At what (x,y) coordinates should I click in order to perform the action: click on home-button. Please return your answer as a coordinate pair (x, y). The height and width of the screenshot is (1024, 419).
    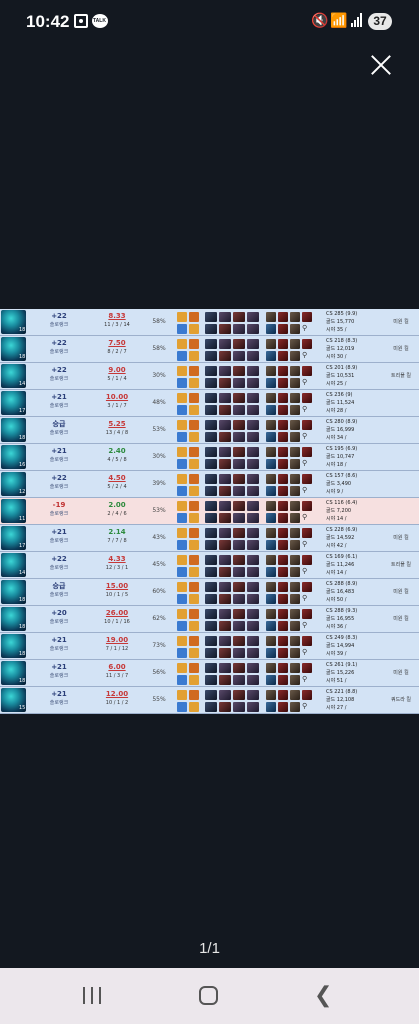
    Looking at the image, I should click on (208, 995).